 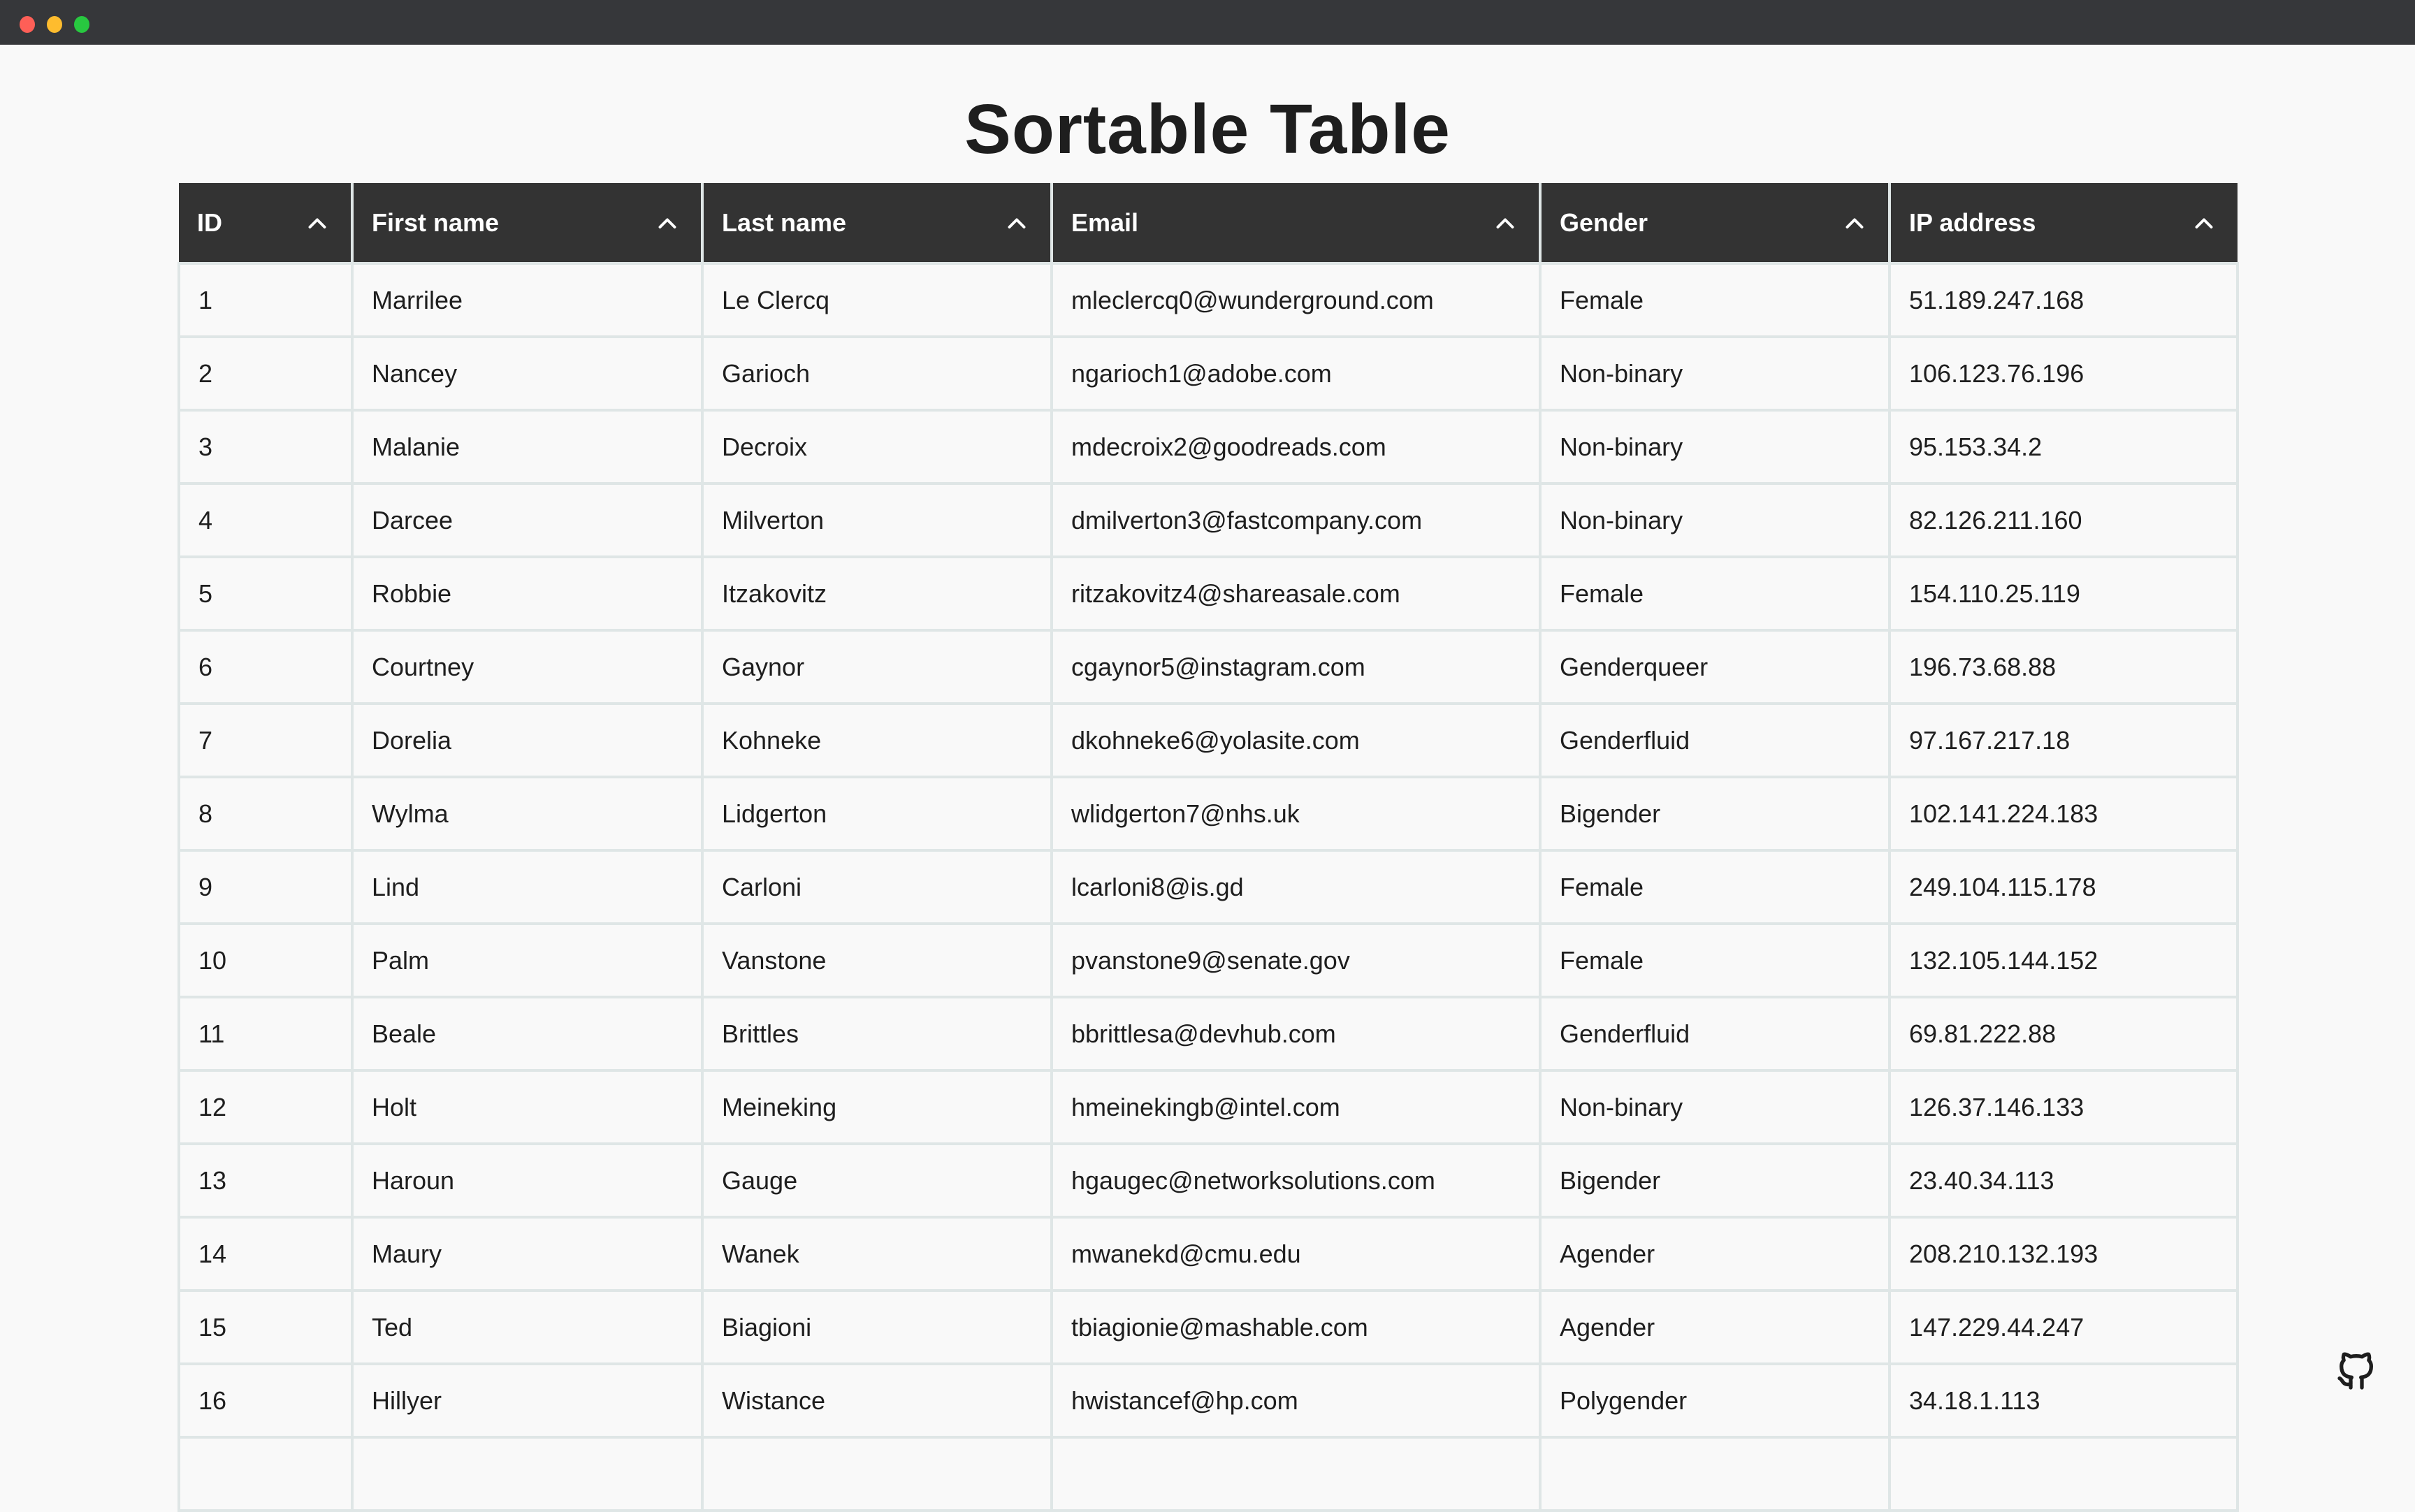 What do you see at coordinates (210, 222) in the screenshot?
I see `column-header-label: ID` at bounding box center [210, 222].